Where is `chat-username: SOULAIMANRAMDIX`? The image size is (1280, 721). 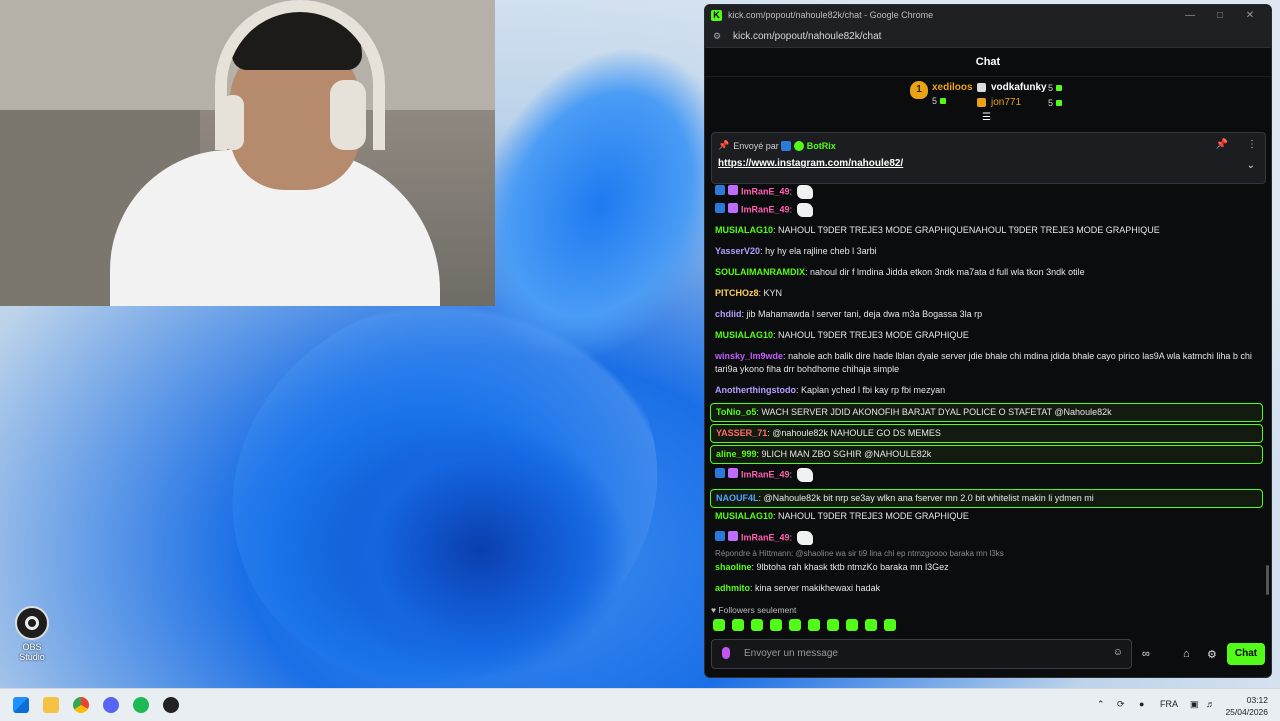
chat-username: SOULAIMANRAMDIX is located at coordinates (760, 272).